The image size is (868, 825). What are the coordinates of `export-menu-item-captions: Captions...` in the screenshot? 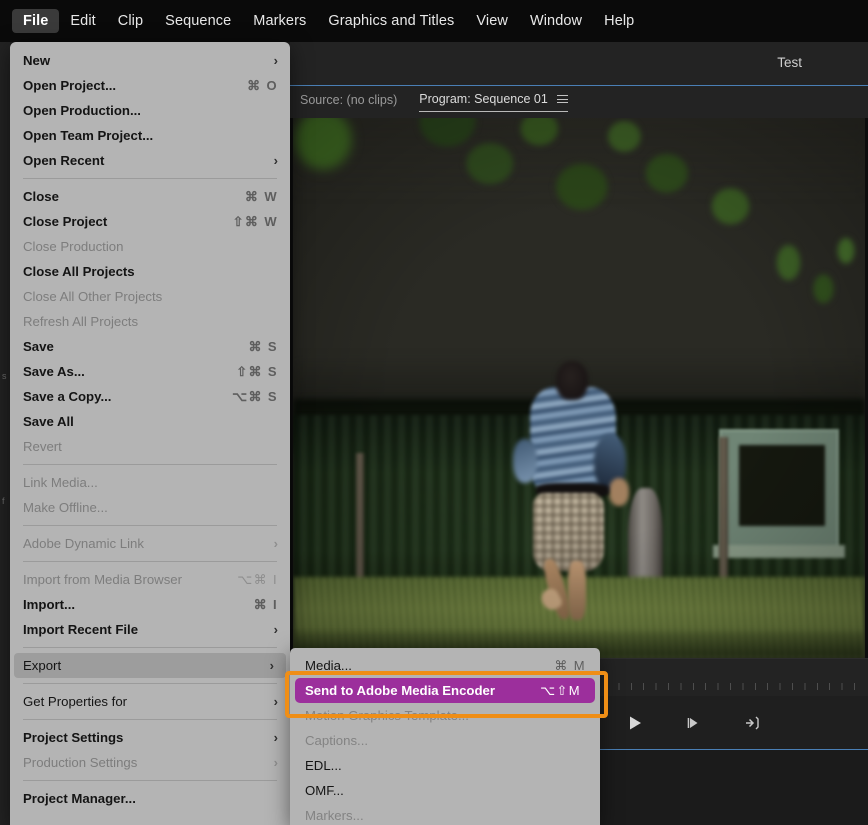 It's located at (445, 740).